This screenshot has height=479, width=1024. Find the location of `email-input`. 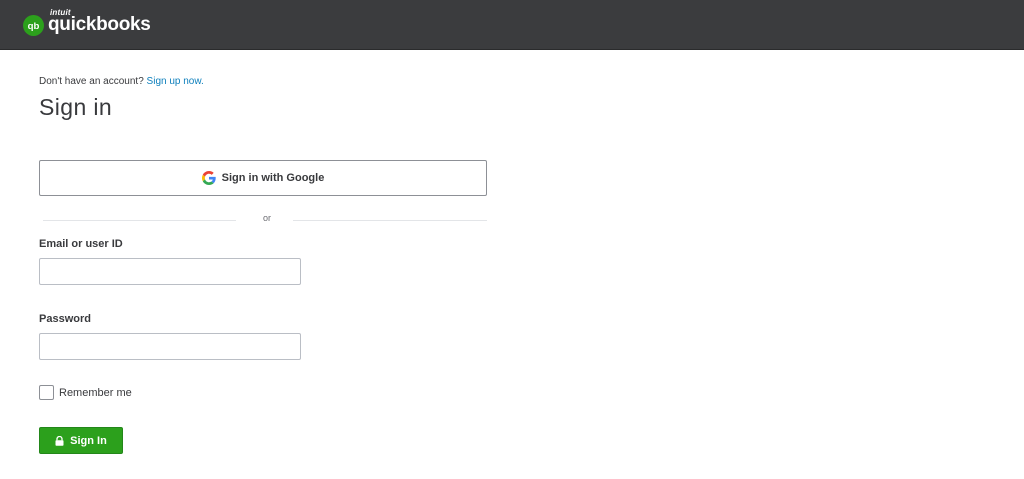

email-input is located at coordinates (170, 271).